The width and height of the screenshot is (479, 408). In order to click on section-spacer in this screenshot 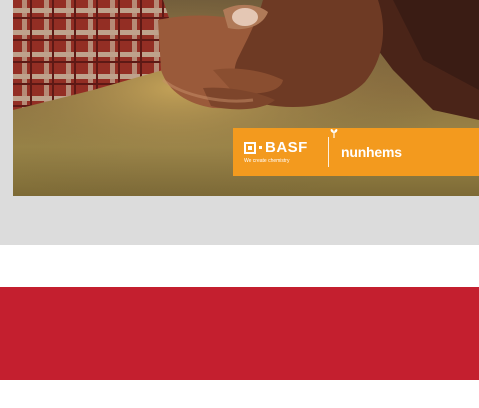, I will do `click(239, 266)`.